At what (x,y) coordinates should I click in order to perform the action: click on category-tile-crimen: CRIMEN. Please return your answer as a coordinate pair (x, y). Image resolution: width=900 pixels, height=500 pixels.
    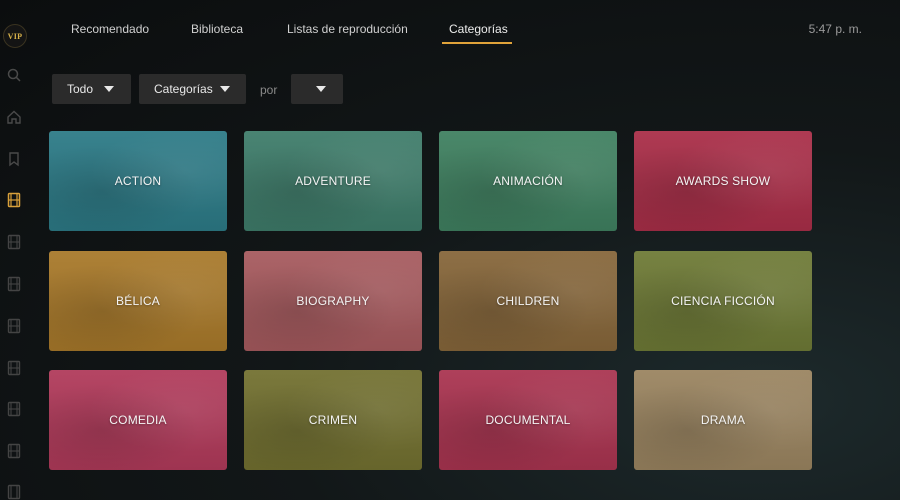
    Looking at the image, I should click on (333, 420).